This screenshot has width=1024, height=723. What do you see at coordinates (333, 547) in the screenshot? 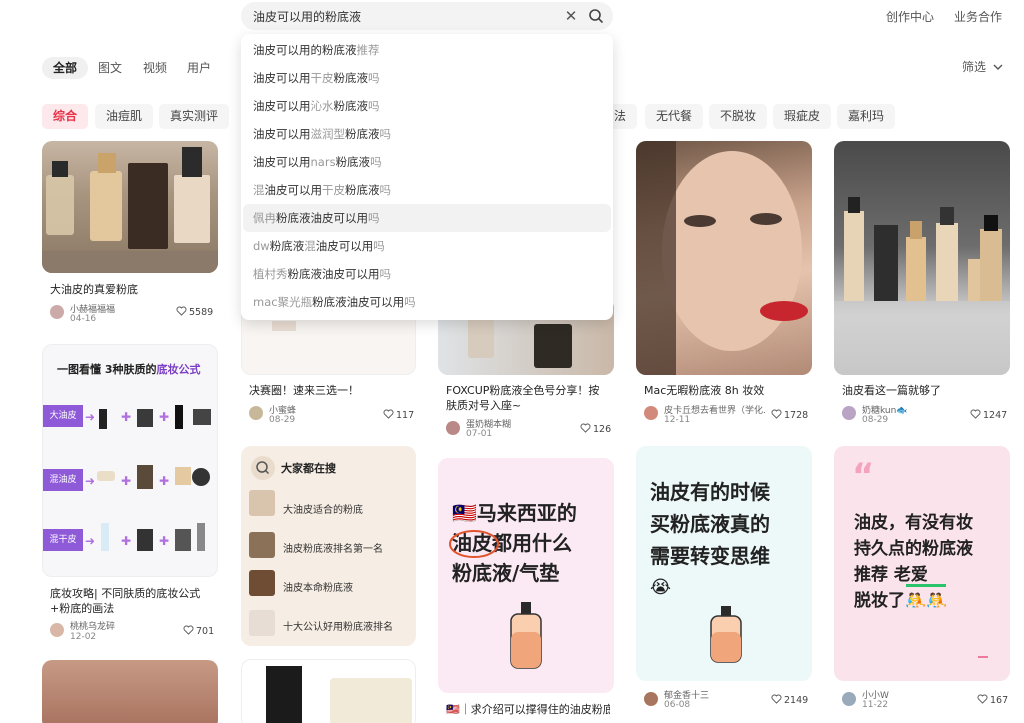
I see `trending-item: 油皮粉底液排名第一名` at bounding box center [333, 547].